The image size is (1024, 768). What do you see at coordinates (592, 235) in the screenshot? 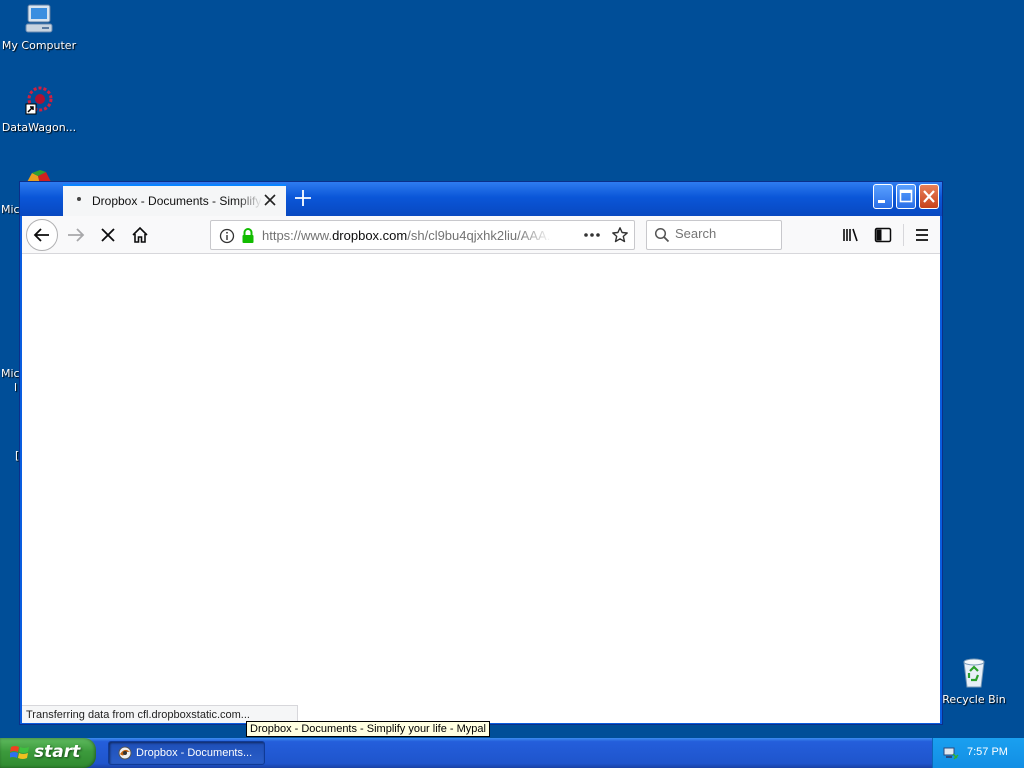
I see `page-actions-icon` at bounding box center [592, 235].